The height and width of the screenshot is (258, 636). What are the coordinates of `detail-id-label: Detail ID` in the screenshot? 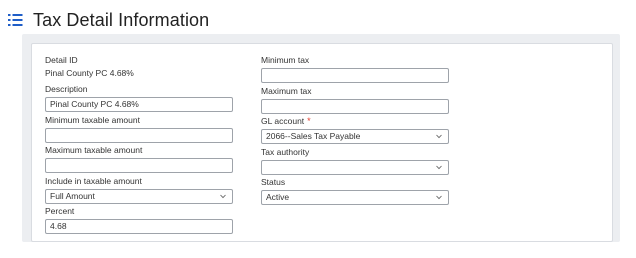 It's located at (61, 60).